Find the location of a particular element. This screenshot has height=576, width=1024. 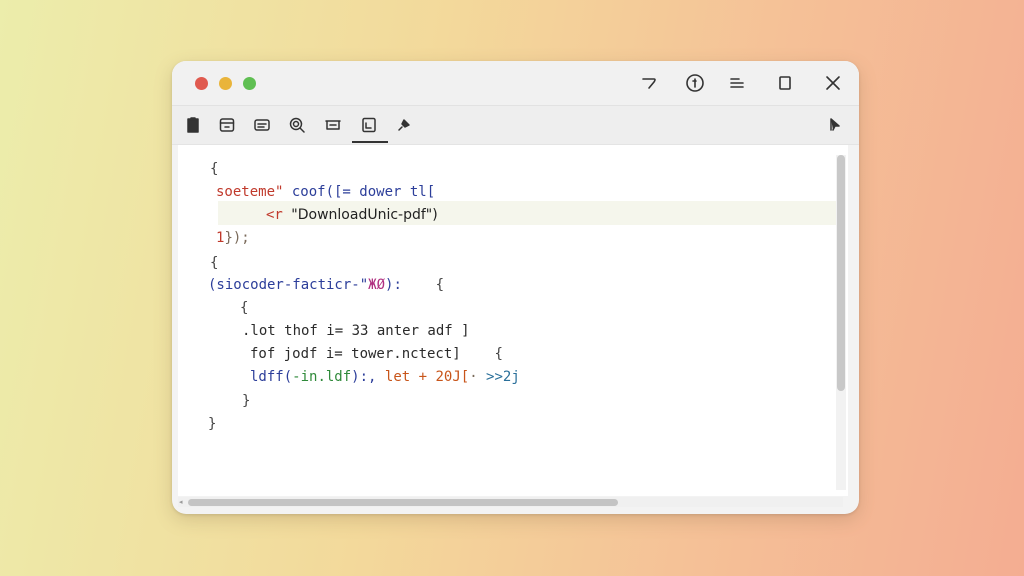

text-box-icon is located at coordinates (262, 125).